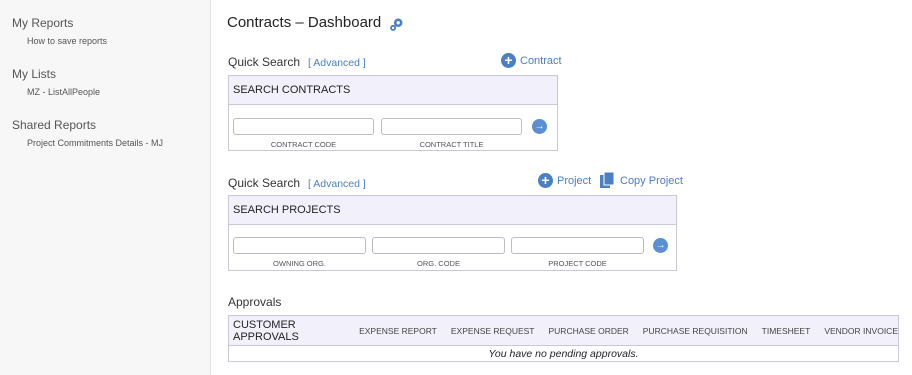 This screenshot has height=375, width=912. Describe the element at coordinates (493, 331) in the screenshot. I see `tab-expense-request: EXPENSE REQUEST` at that location.